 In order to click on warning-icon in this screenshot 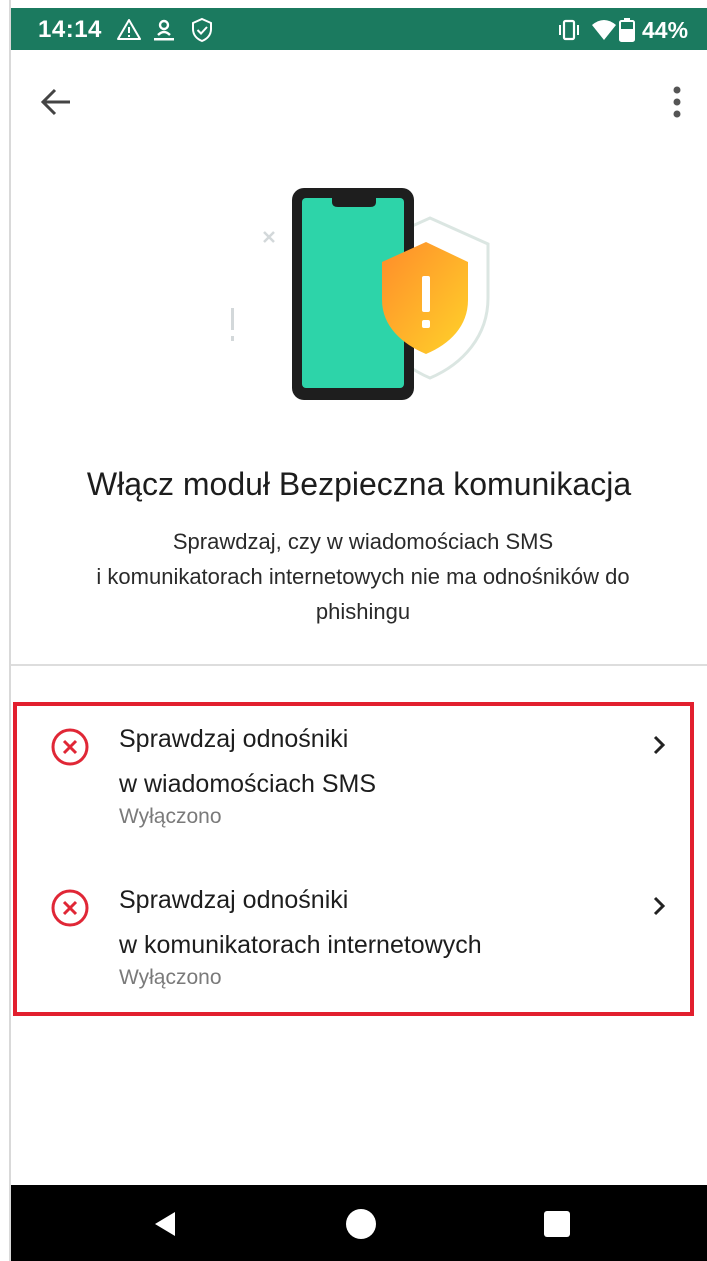, I will do `click(129, 30)`.